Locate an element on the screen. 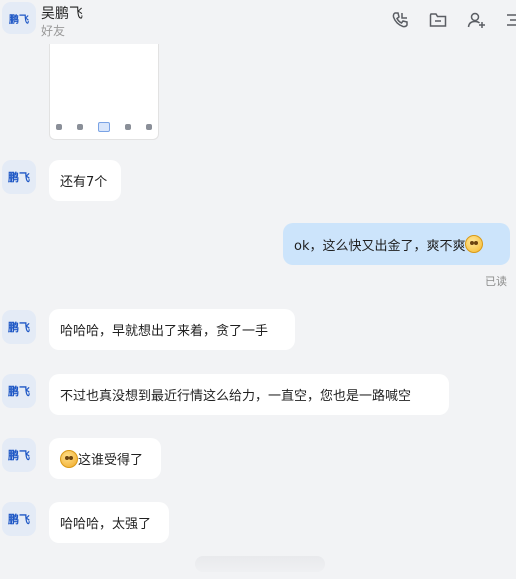 This screenshot has width=516, height=579. phone-icon is located at coordinates (400, 20).